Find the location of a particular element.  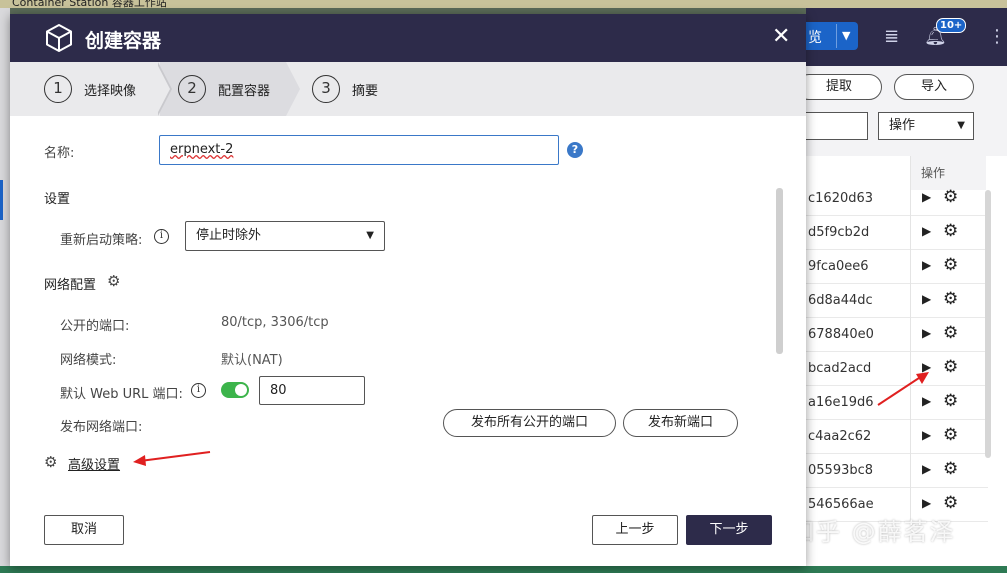

background-create-button-label: 览 is located at coordinates (815, 38).